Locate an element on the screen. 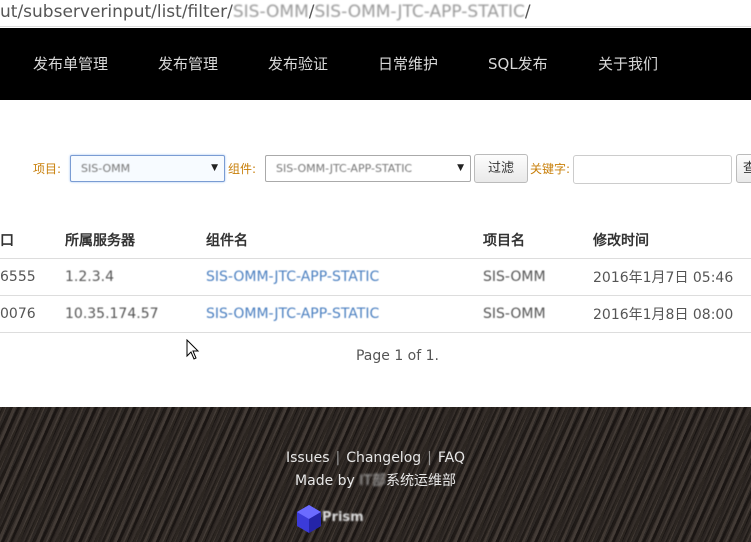 This screenshot has width=751, height=542. nav-release-orders: 发布单管理 is located at coordinates (70, 64).